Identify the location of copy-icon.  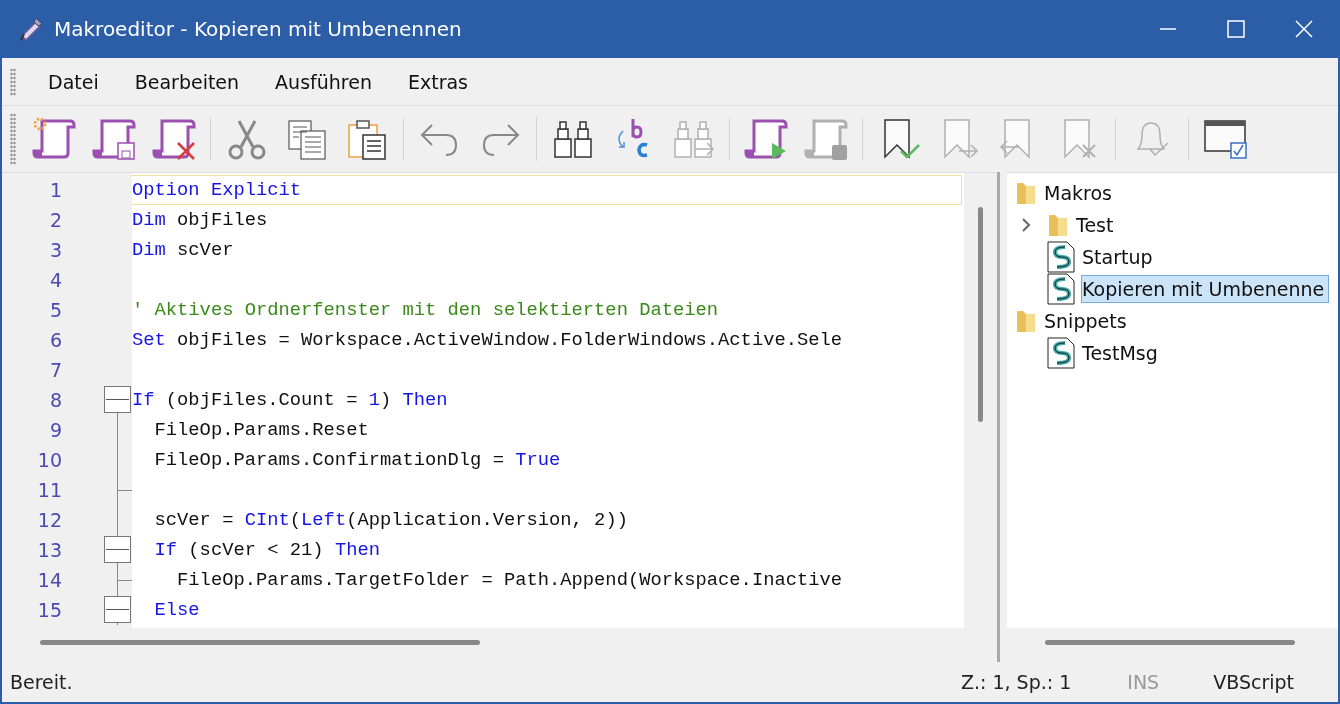
(307, 139).